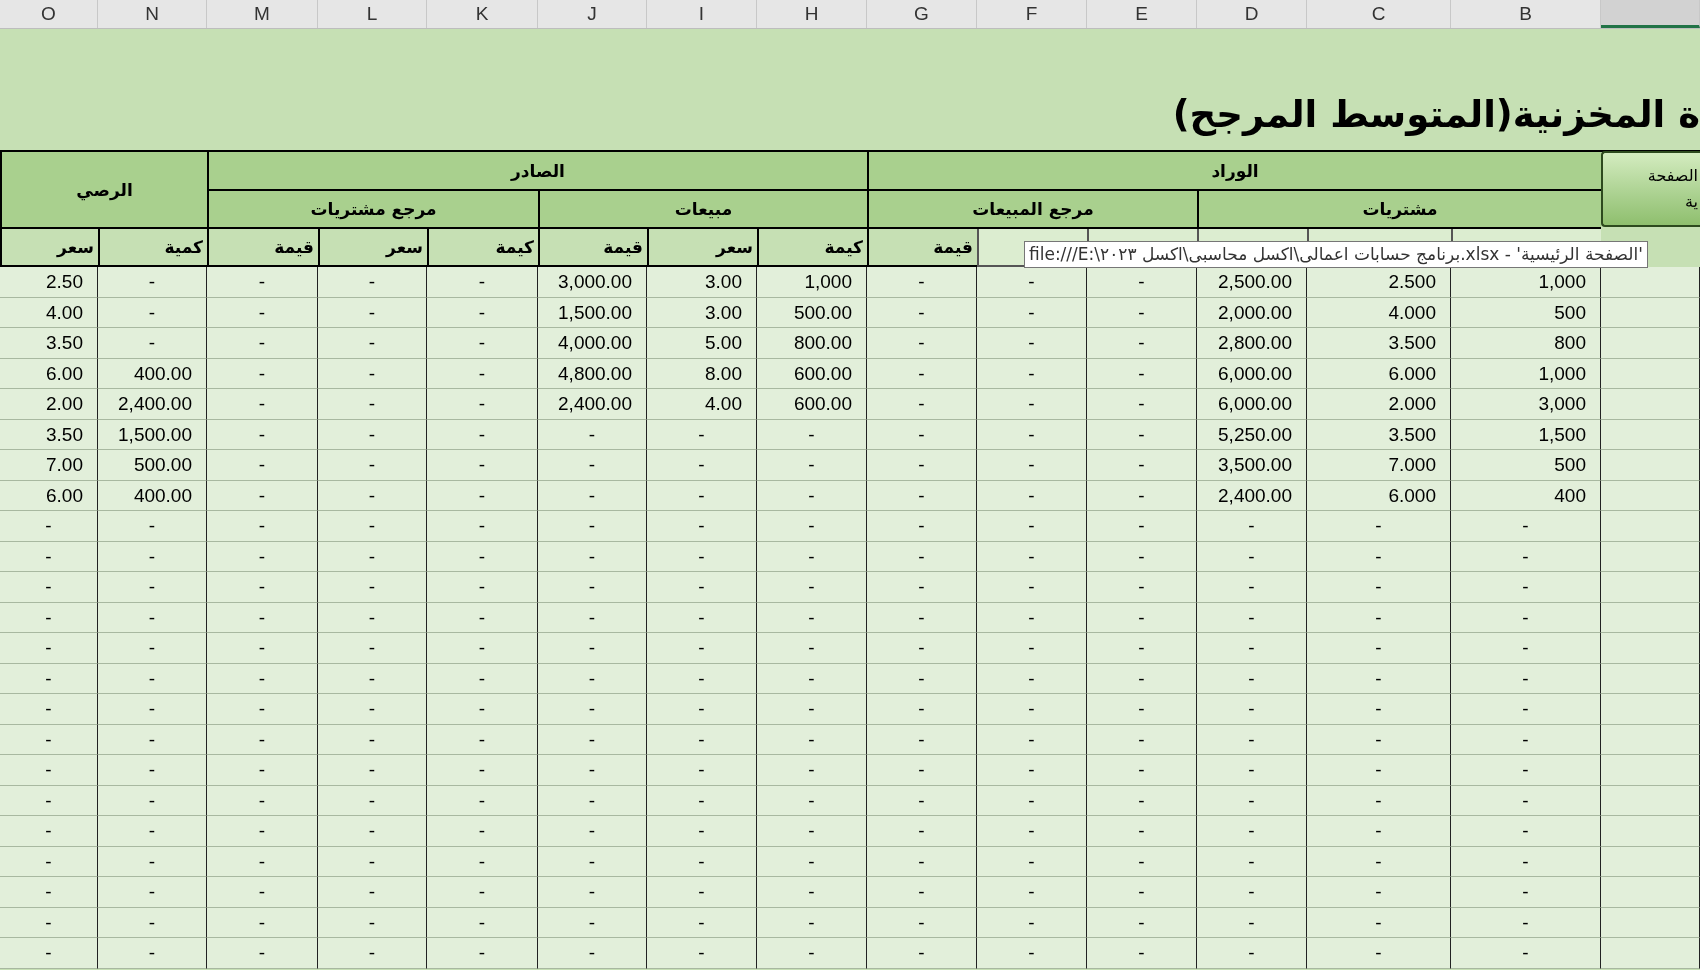 The width and height of the screenshot is (1700, 970). Describe the element at coordinates (812, 282) in the screenshot. I see `table-cell: 1,000` at that location.